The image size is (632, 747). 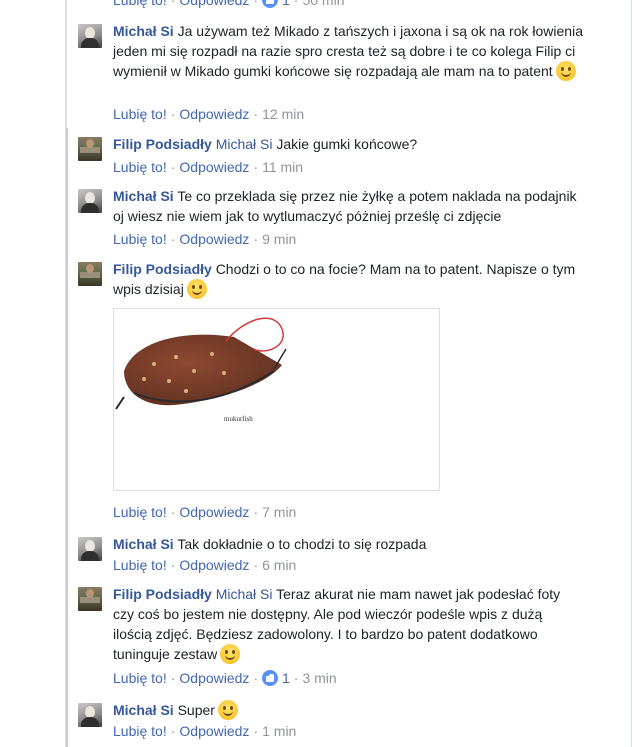 I want to click on comment-text: Jakie gumki końcowe?, so click(x=347, y=144).